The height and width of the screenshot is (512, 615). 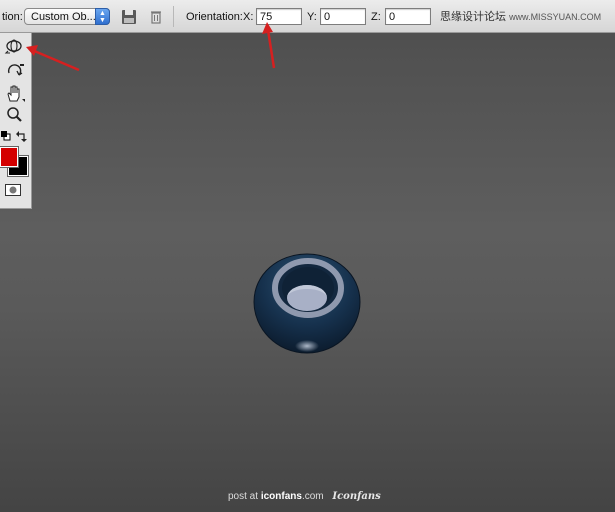 I want to click on watermark-en: www.MISSYUAN.COM, so click(x=555, y=17).